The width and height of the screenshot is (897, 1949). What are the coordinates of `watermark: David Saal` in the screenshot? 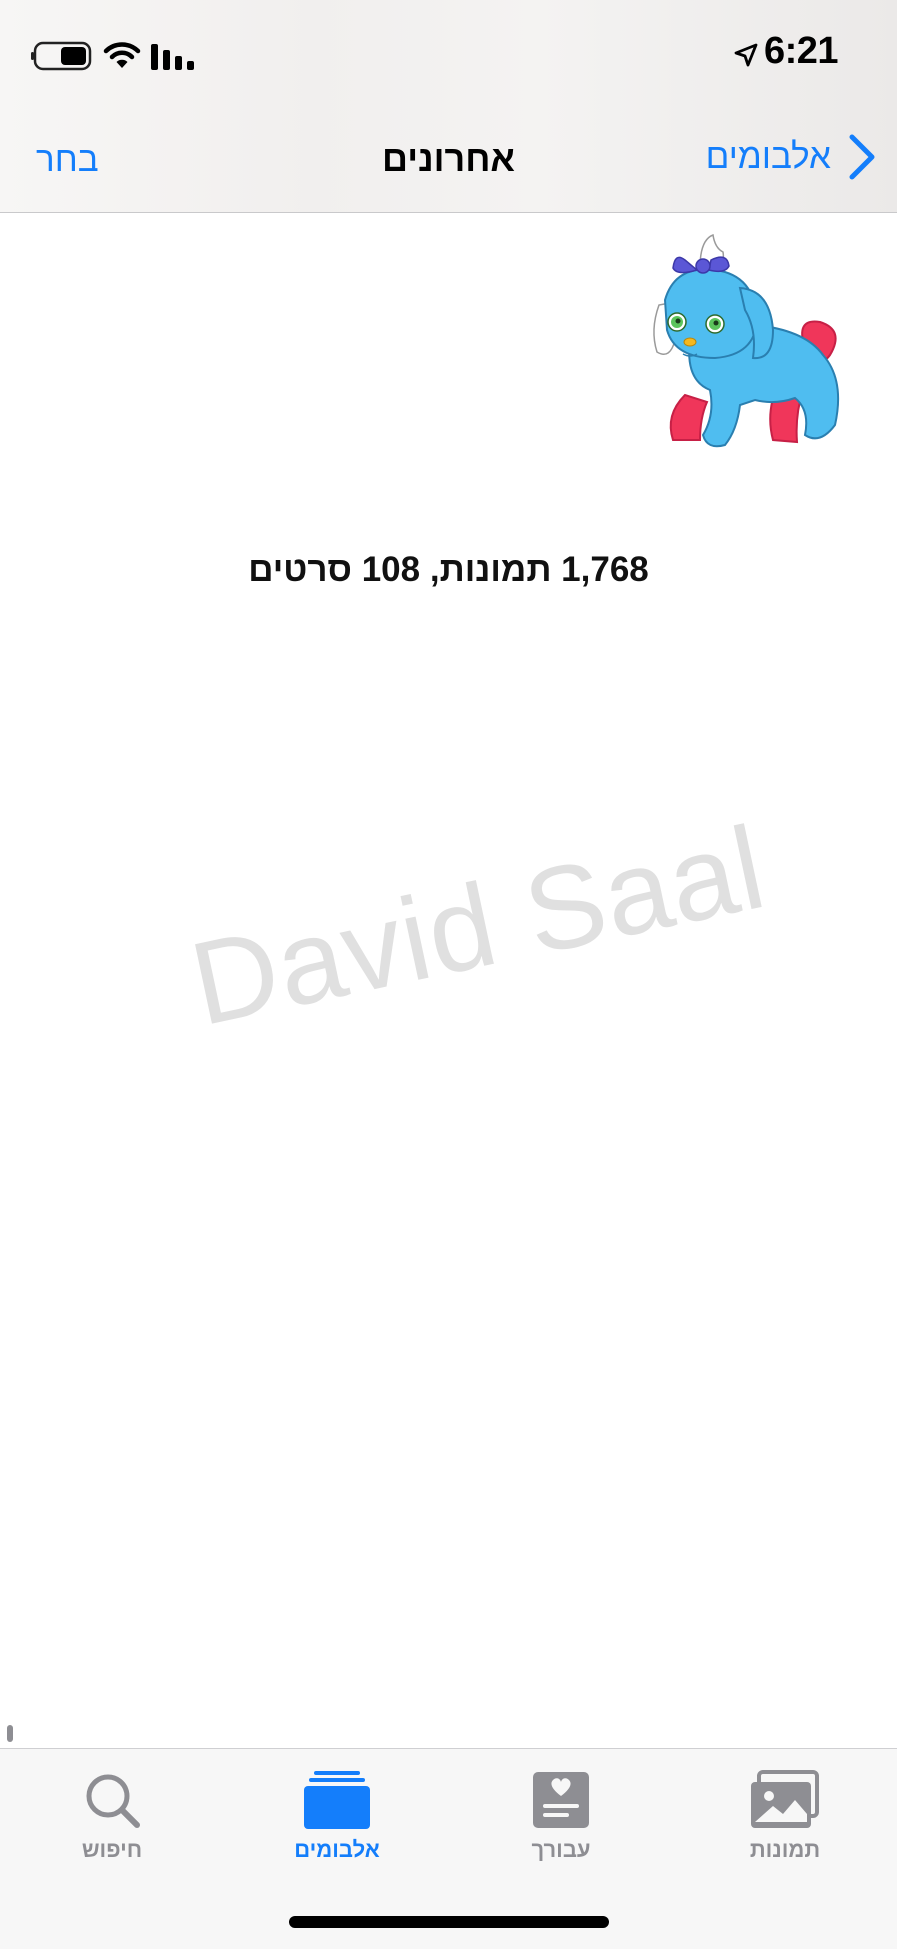 It's located at (478, 926).